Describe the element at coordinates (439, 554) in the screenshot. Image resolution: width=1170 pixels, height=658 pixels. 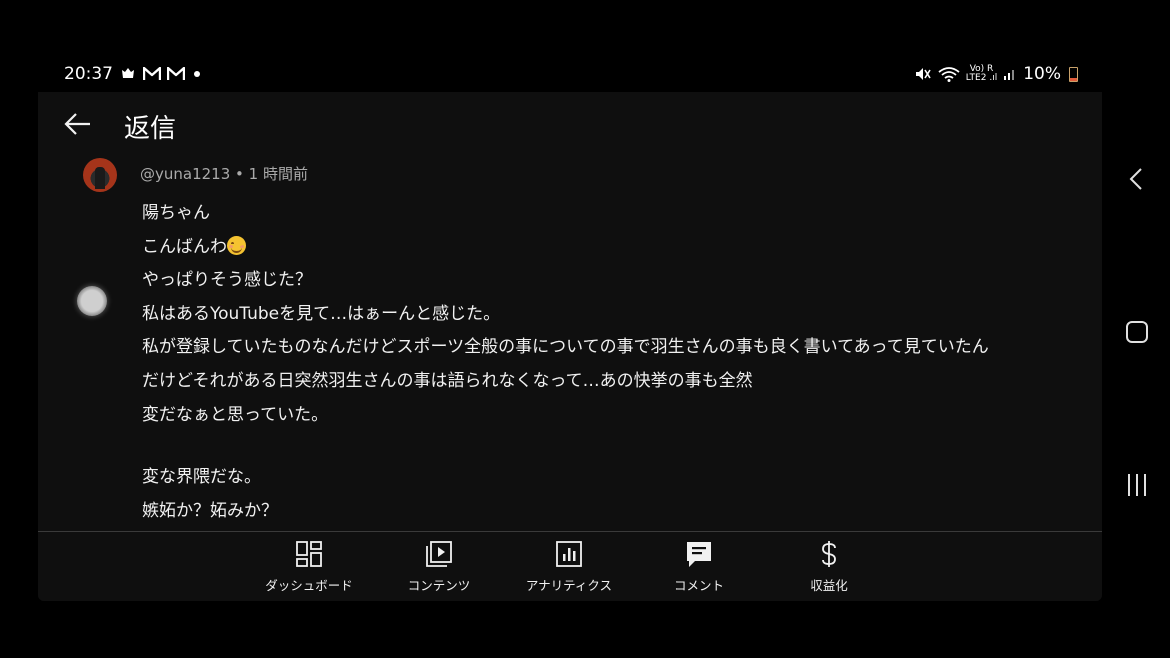
I see `content-icon` at that location.